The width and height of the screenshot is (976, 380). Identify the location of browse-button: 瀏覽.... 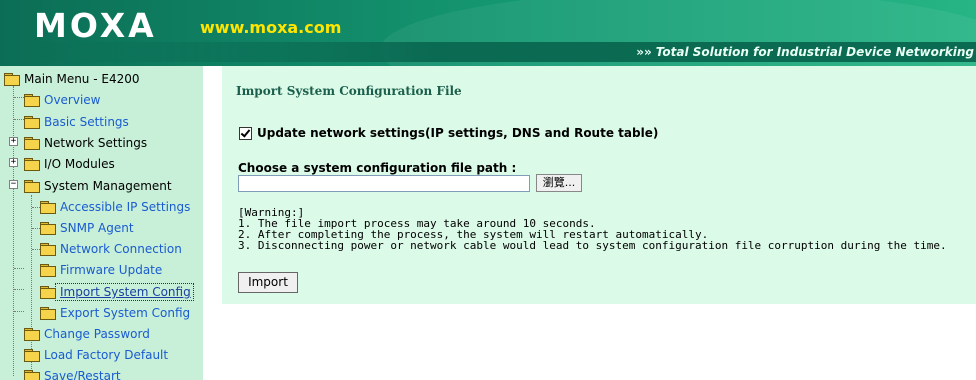
(559, 183).